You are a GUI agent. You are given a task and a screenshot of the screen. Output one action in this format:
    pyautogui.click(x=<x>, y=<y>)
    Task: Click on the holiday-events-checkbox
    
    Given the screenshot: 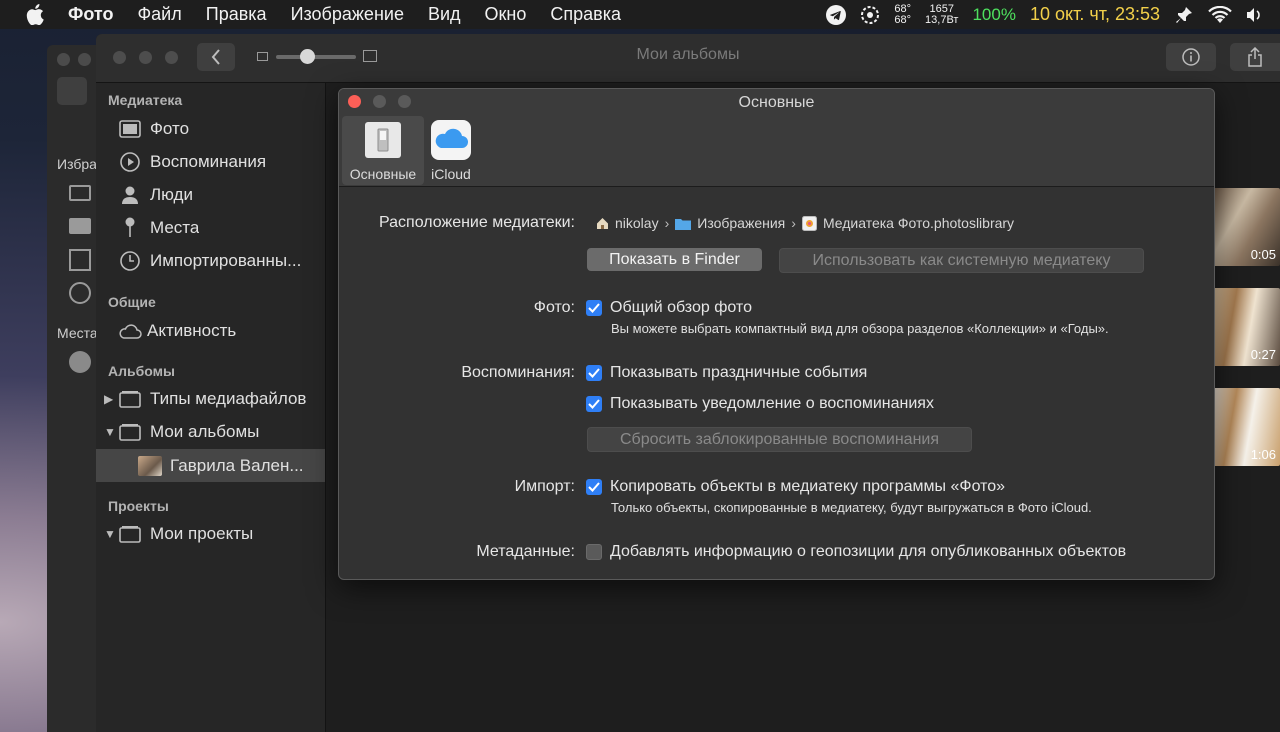 What is the action you would take?
    pyautogui.click(x=594, y=373)
    